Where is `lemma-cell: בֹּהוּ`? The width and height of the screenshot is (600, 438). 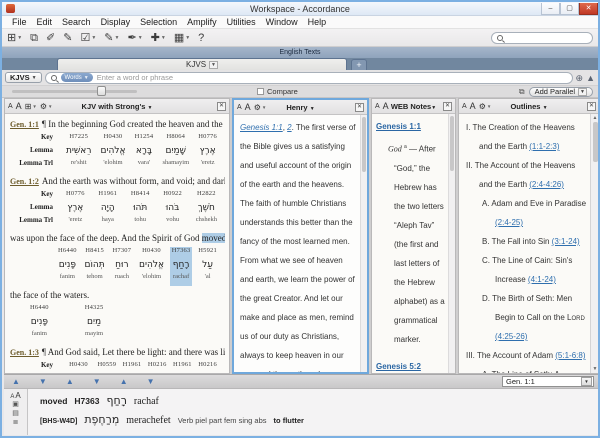 lemma-cell: בֹּהוּ is located at coordinates (172, 209).